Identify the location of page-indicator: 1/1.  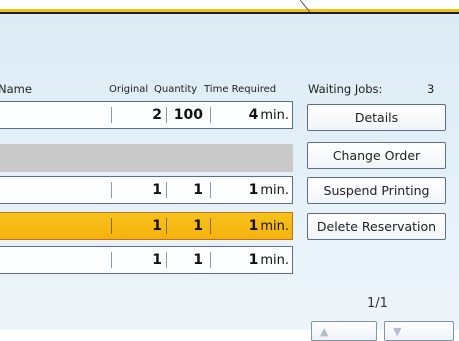
(377, 303).